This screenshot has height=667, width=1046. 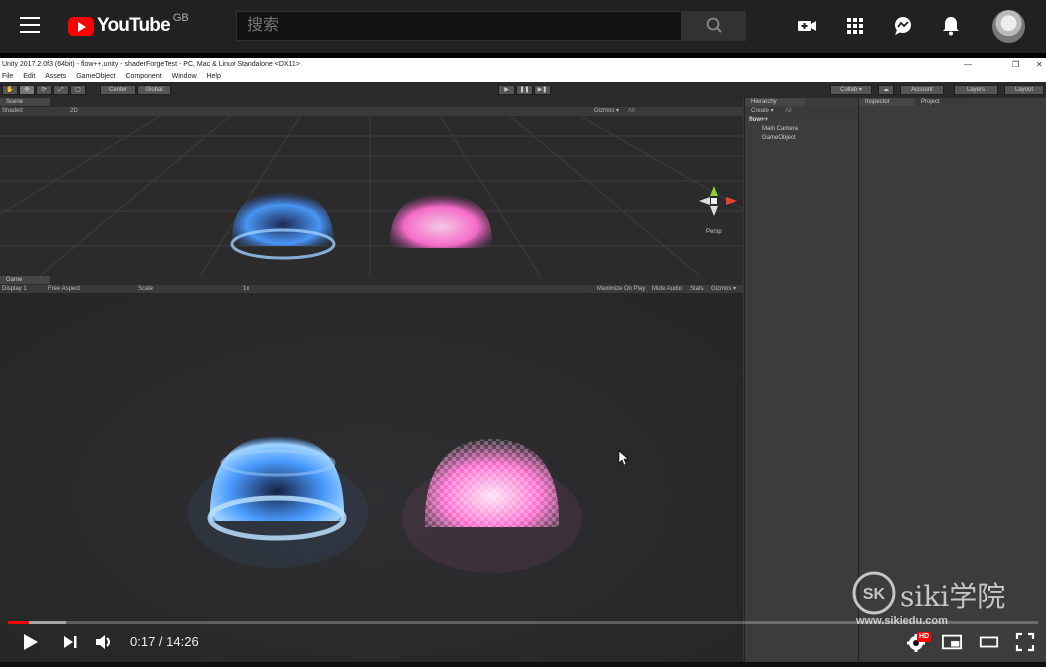 I want to click on theater-mode-icon, so click(x=989, y=642).